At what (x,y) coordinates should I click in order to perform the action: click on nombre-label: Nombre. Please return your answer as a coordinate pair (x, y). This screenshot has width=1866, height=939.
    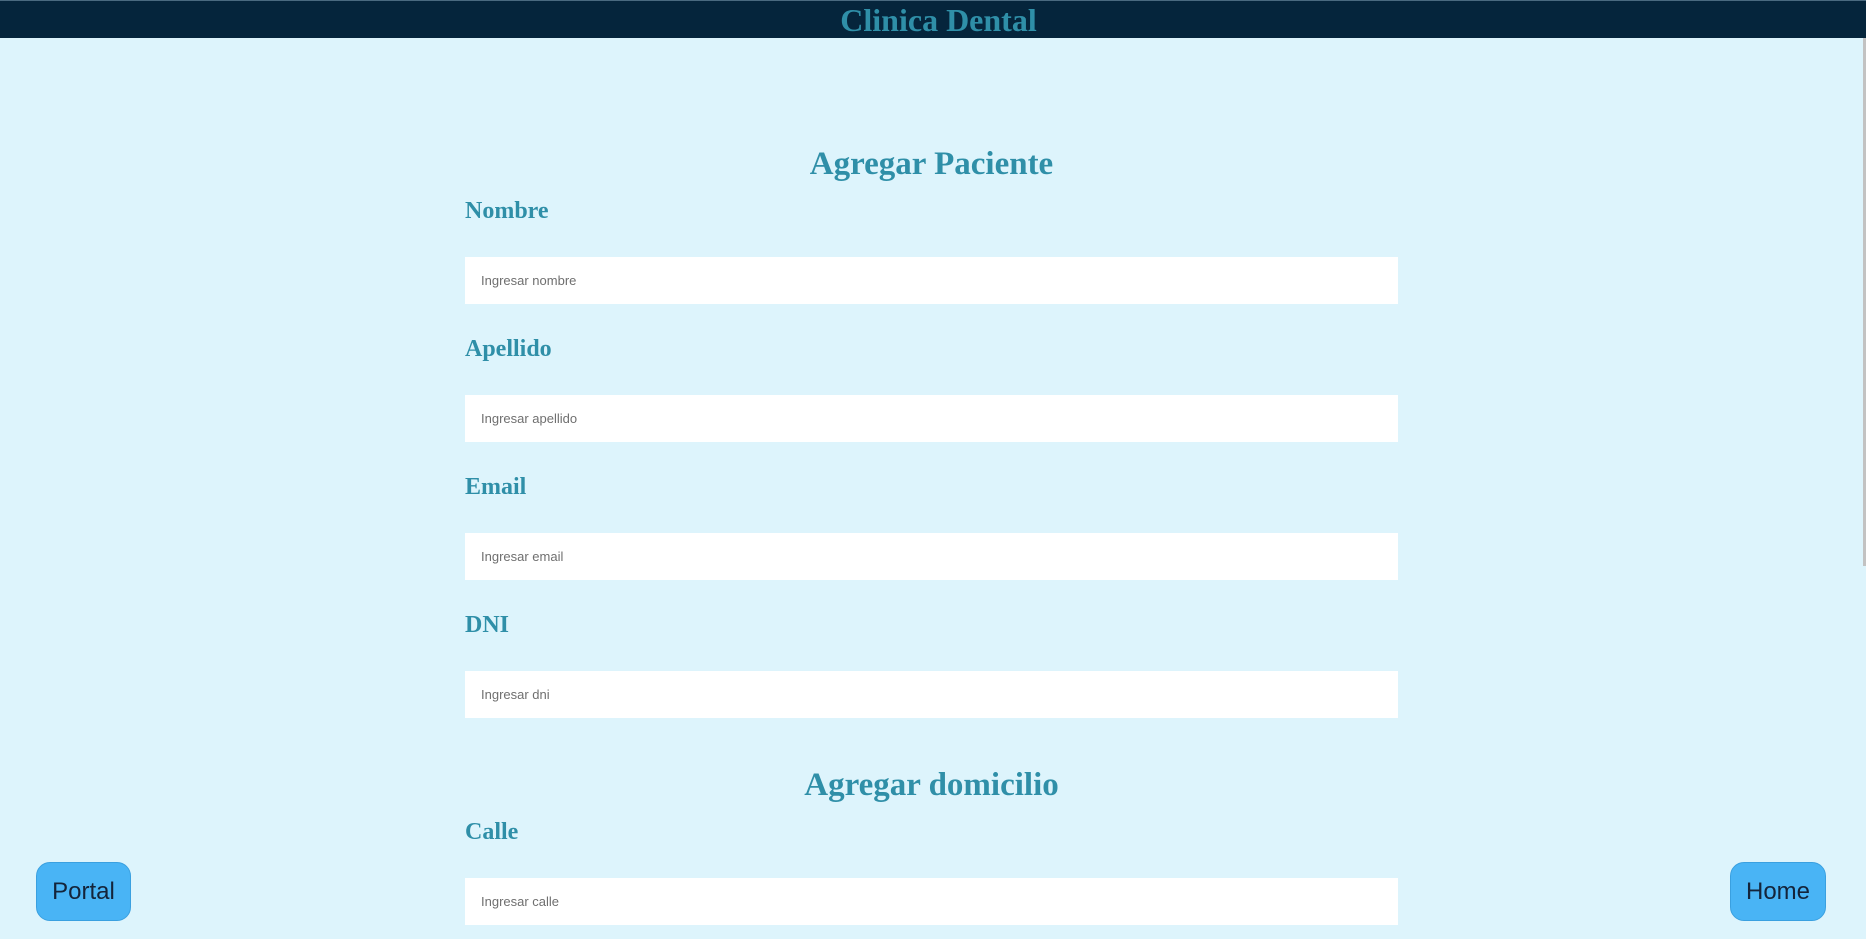
    Looking at the image, I should click on (507, 211).